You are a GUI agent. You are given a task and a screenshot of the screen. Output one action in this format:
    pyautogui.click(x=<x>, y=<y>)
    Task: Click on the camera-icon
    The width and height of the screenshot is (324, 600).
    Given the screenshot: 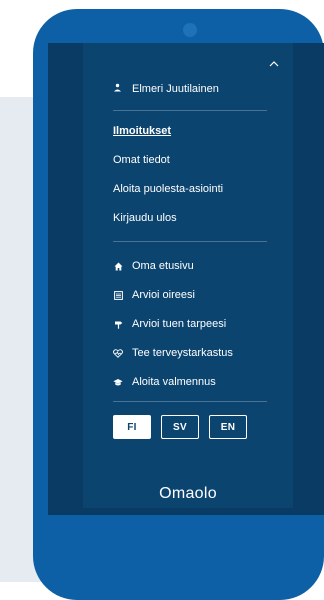 What is the action you would take?
    pyautogui.click(x=190, y=30)
    